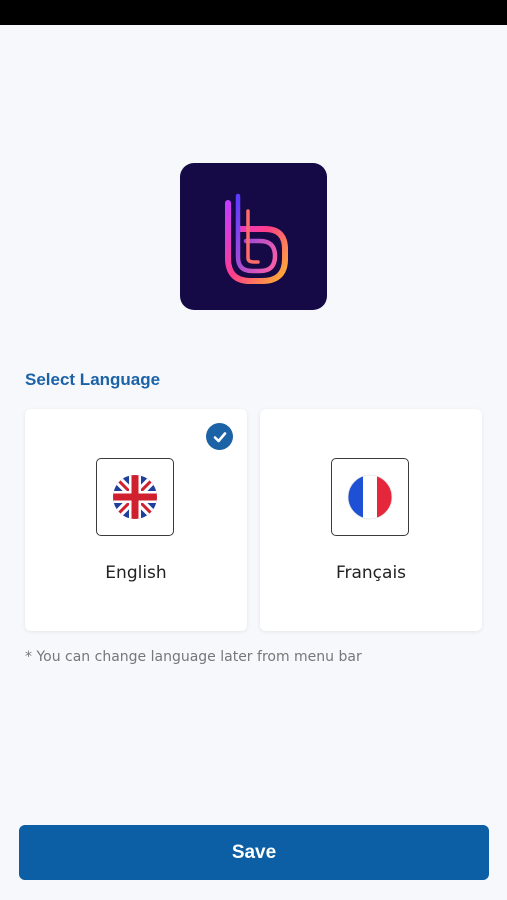 The image size is (507, 900). What do you see at coordinates (253, 12) in the screenshot?
I see `status-bar` at bounding box center [253, 12].